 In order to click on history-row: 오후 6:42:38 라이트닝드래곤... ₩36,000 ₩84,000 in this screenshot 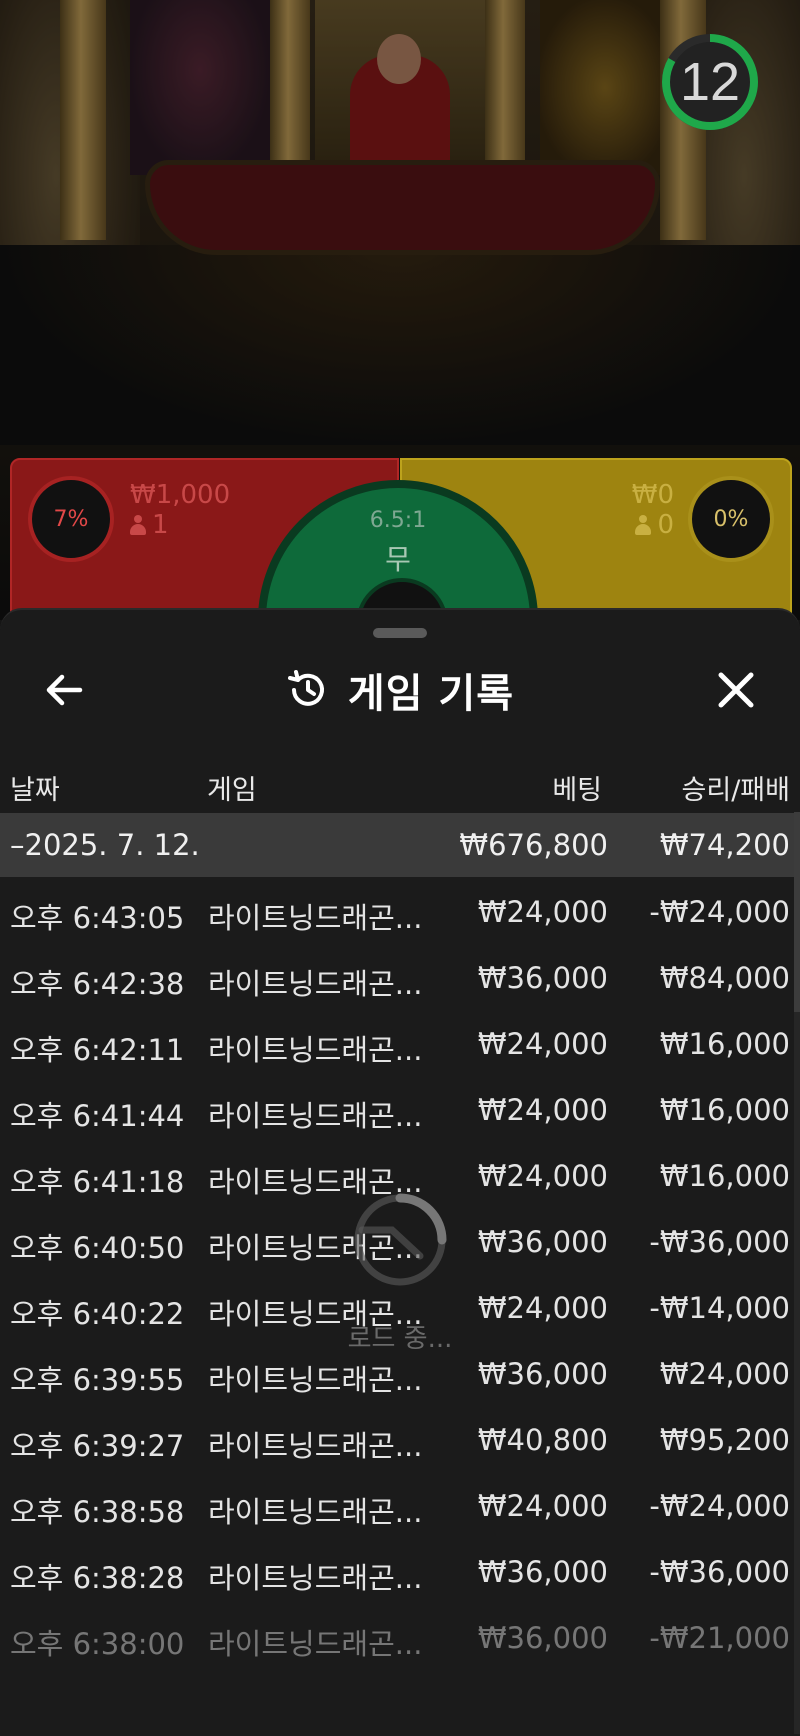, I will do `click(400, 976)`.